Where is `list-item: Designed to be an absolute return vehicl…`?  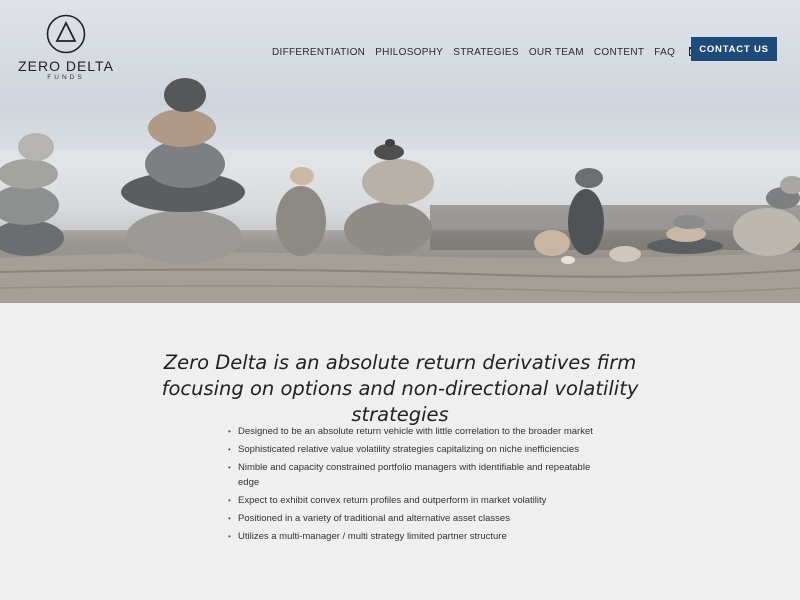
list-item: Designed to be an absolute return vehicl… is located at coordinates (413, 431).